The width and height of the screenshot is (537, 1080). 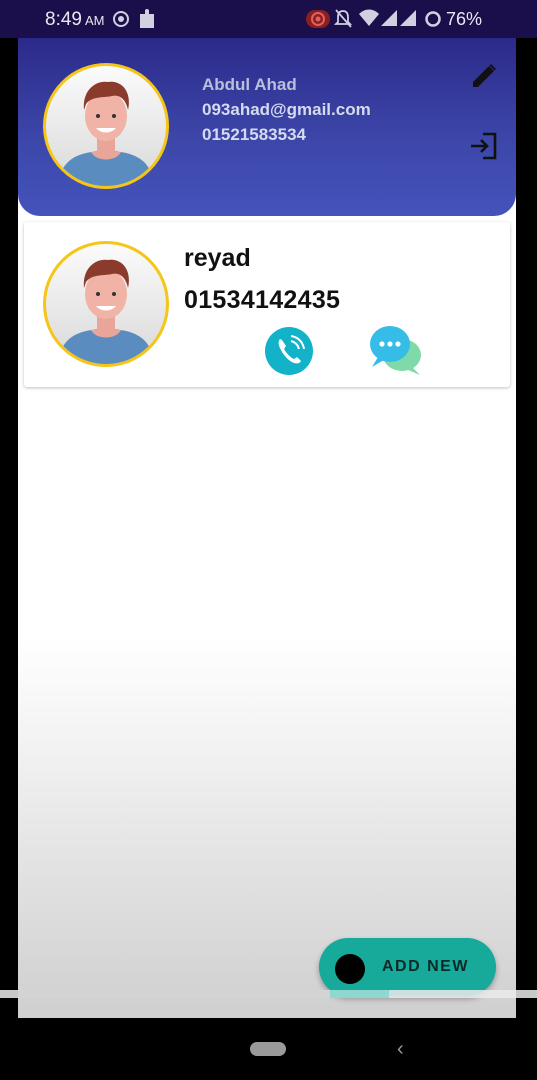 What do you see at coordinates (484, 146) in the screenshot?
I see `login-icon` at bounding box center [484, 146].